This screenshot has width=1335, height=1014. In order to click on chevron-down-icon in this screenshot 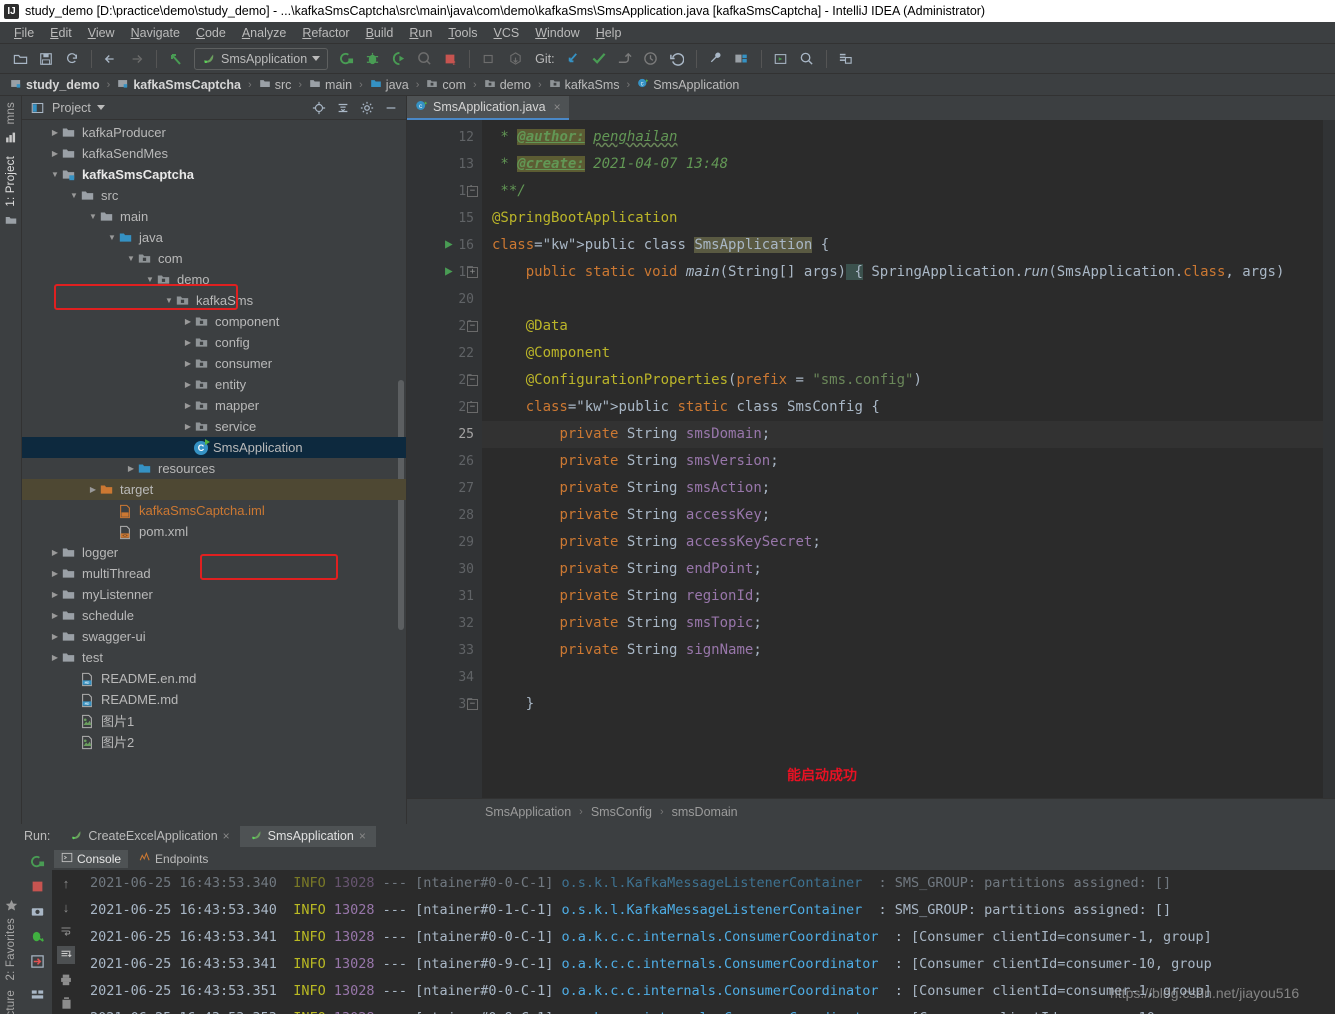, I will do `click(100, 107)`.